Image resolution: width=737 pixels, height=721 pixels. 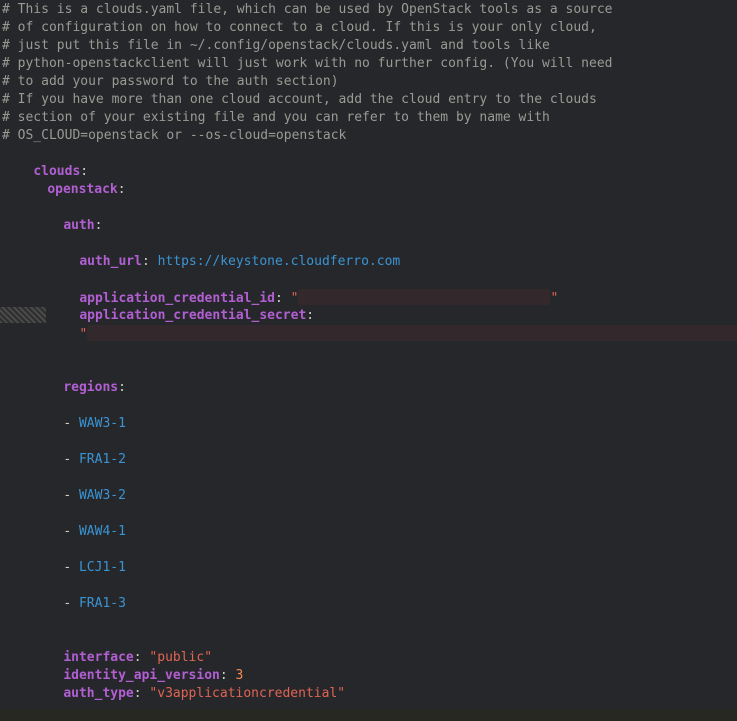 What do you see at coordinates (247, 693) in the screenshot?
I see `auth-type-value: "v3applicationcredential"` at bounding box center [247, 693].